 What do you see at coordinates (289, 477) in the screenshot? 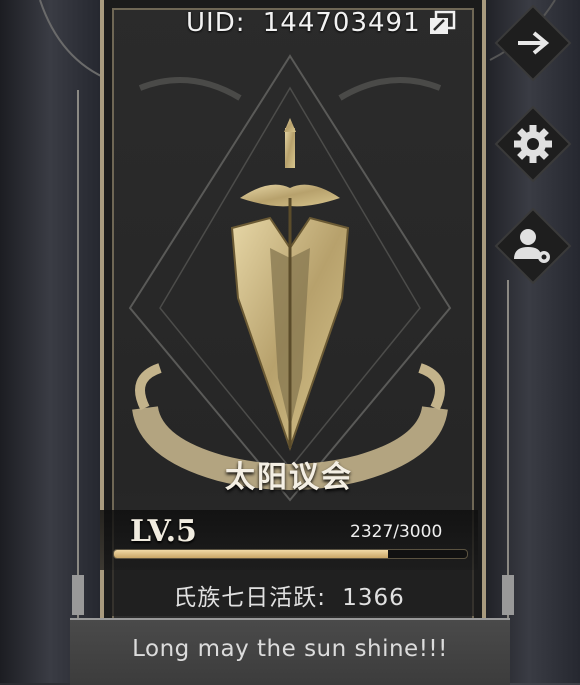
I see `clan-name: 太阳议会` at bounding box center [289, 477].